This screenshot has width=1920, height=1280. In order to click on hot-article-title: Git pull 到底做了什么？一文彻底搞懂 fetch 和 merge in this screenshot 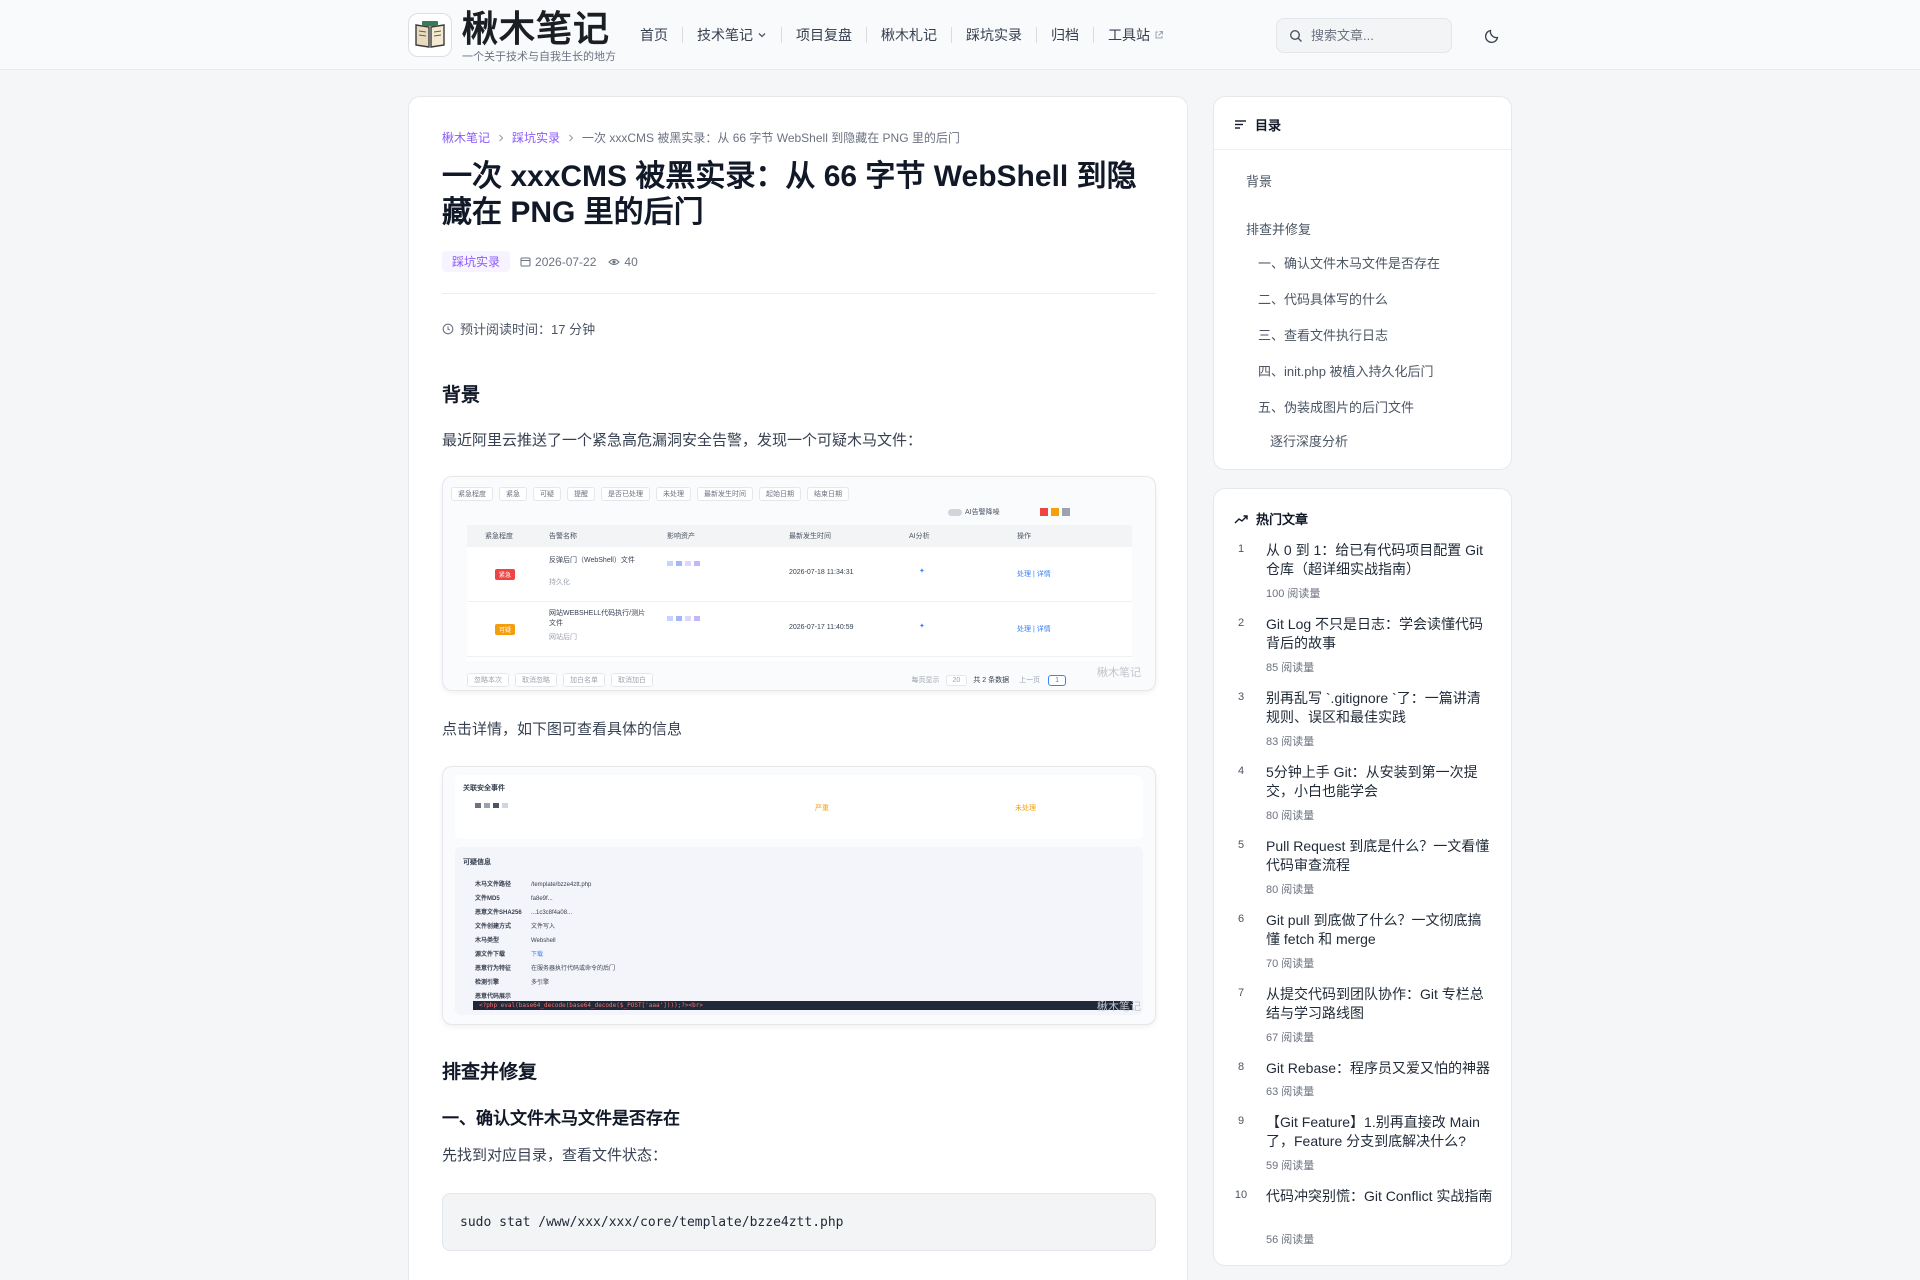, I will do `click(1380, 930)`.